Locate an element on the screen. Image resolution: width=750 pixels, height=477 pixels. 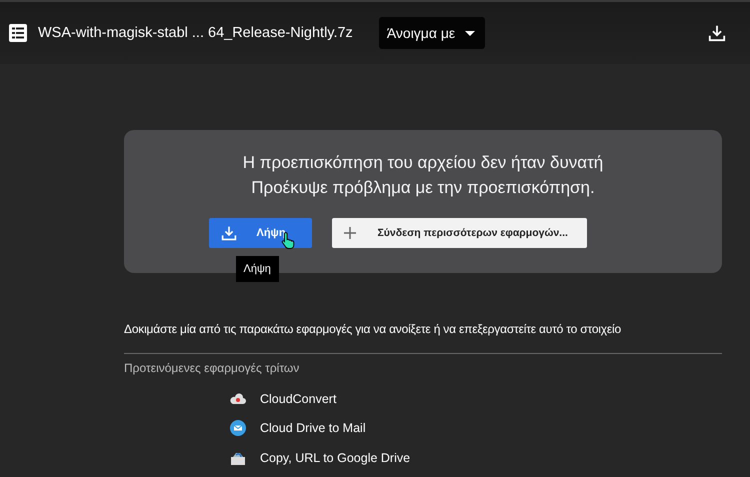
caret-icon is located at coordinates (470, 33).